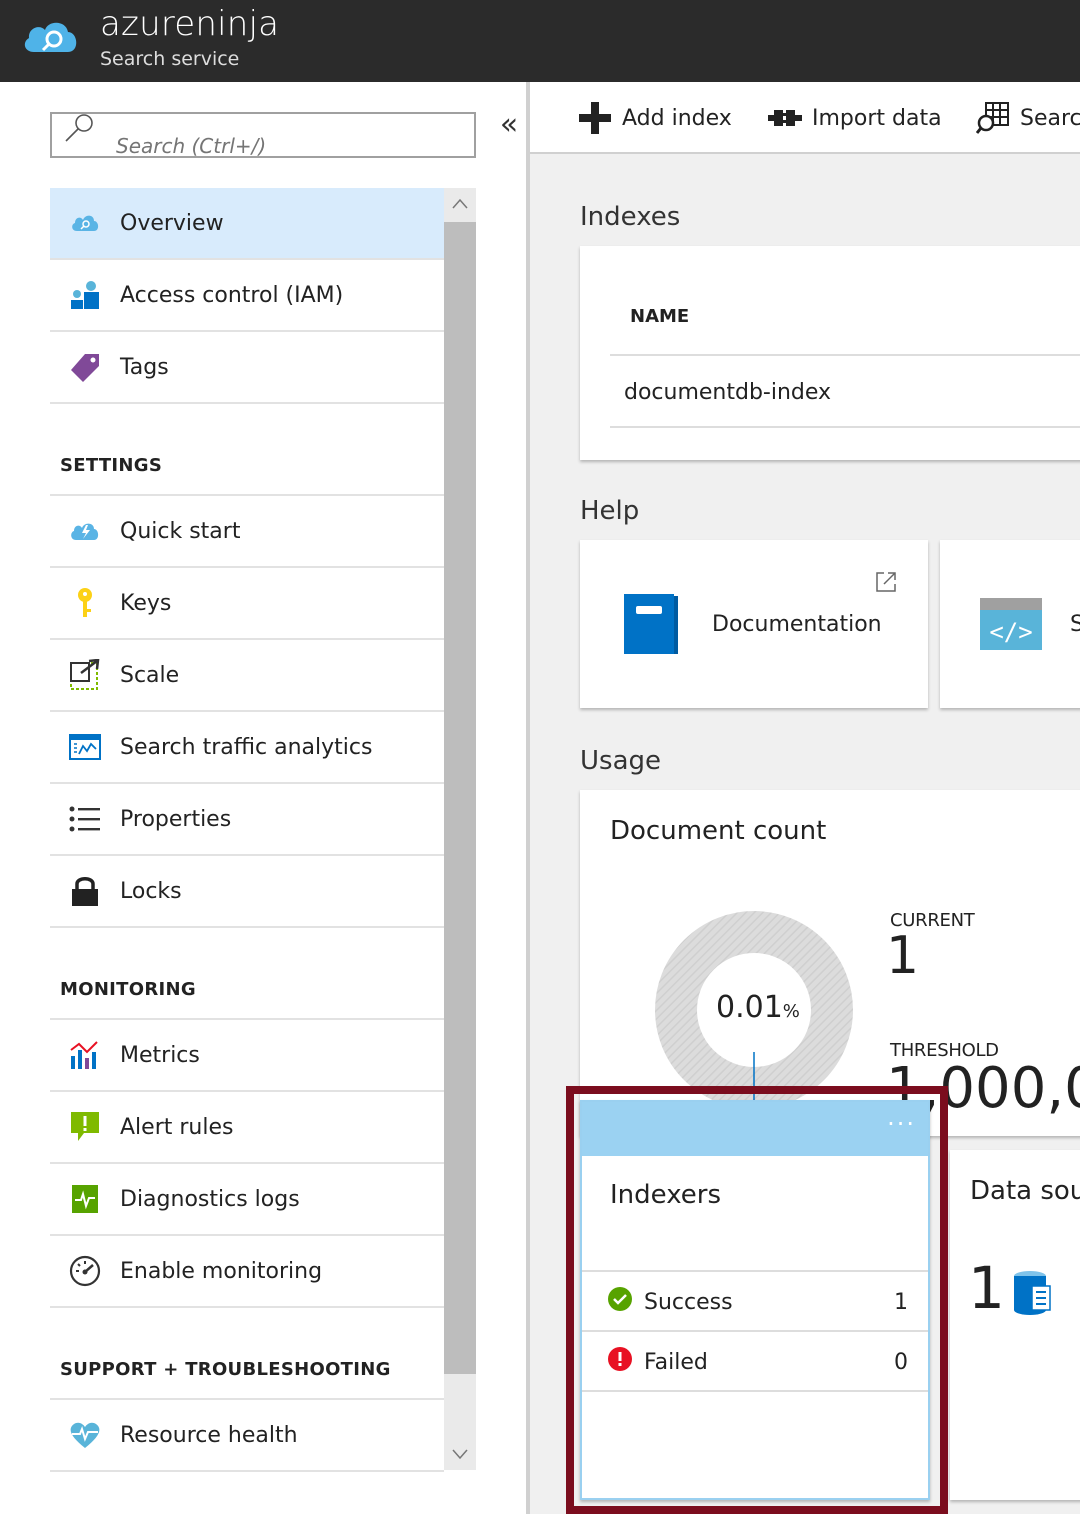  What do you see at coordinates (85, 1435) in the screenshot?
I see `heart-pulse-icon` at bounding box center [85, 1435].